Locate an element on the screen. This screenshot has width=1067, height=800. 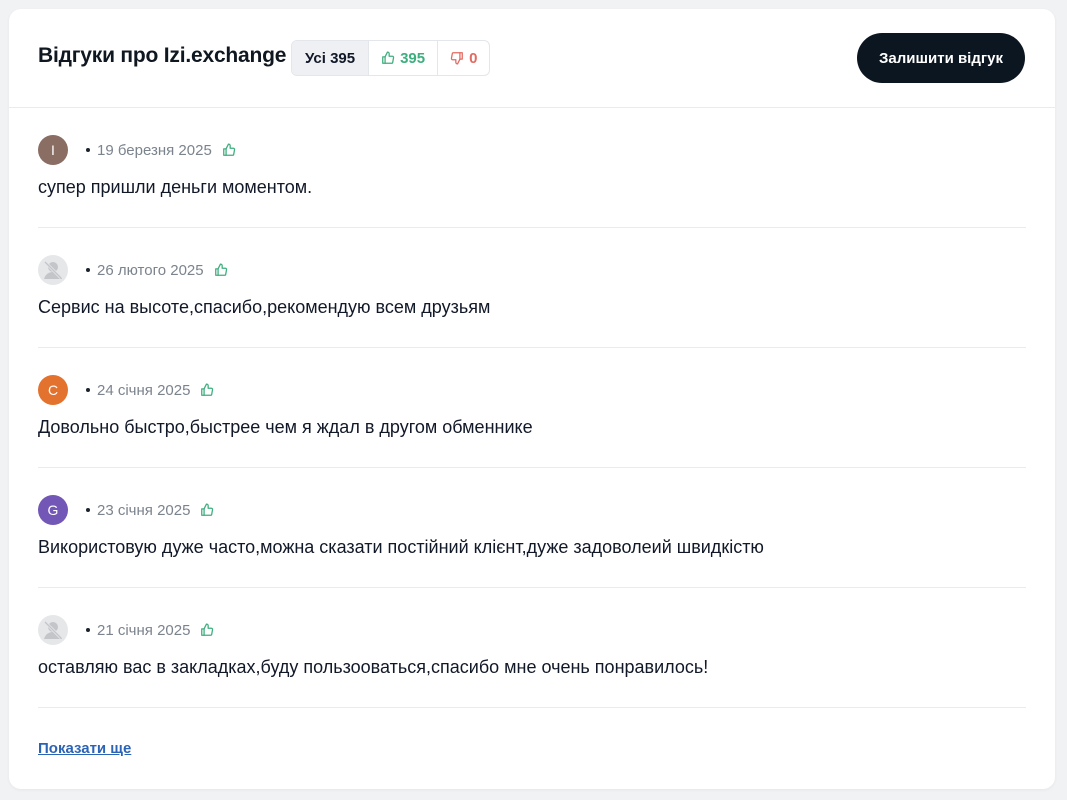
review-date: 19 березня 2025 is located at coordinates (154, 150).